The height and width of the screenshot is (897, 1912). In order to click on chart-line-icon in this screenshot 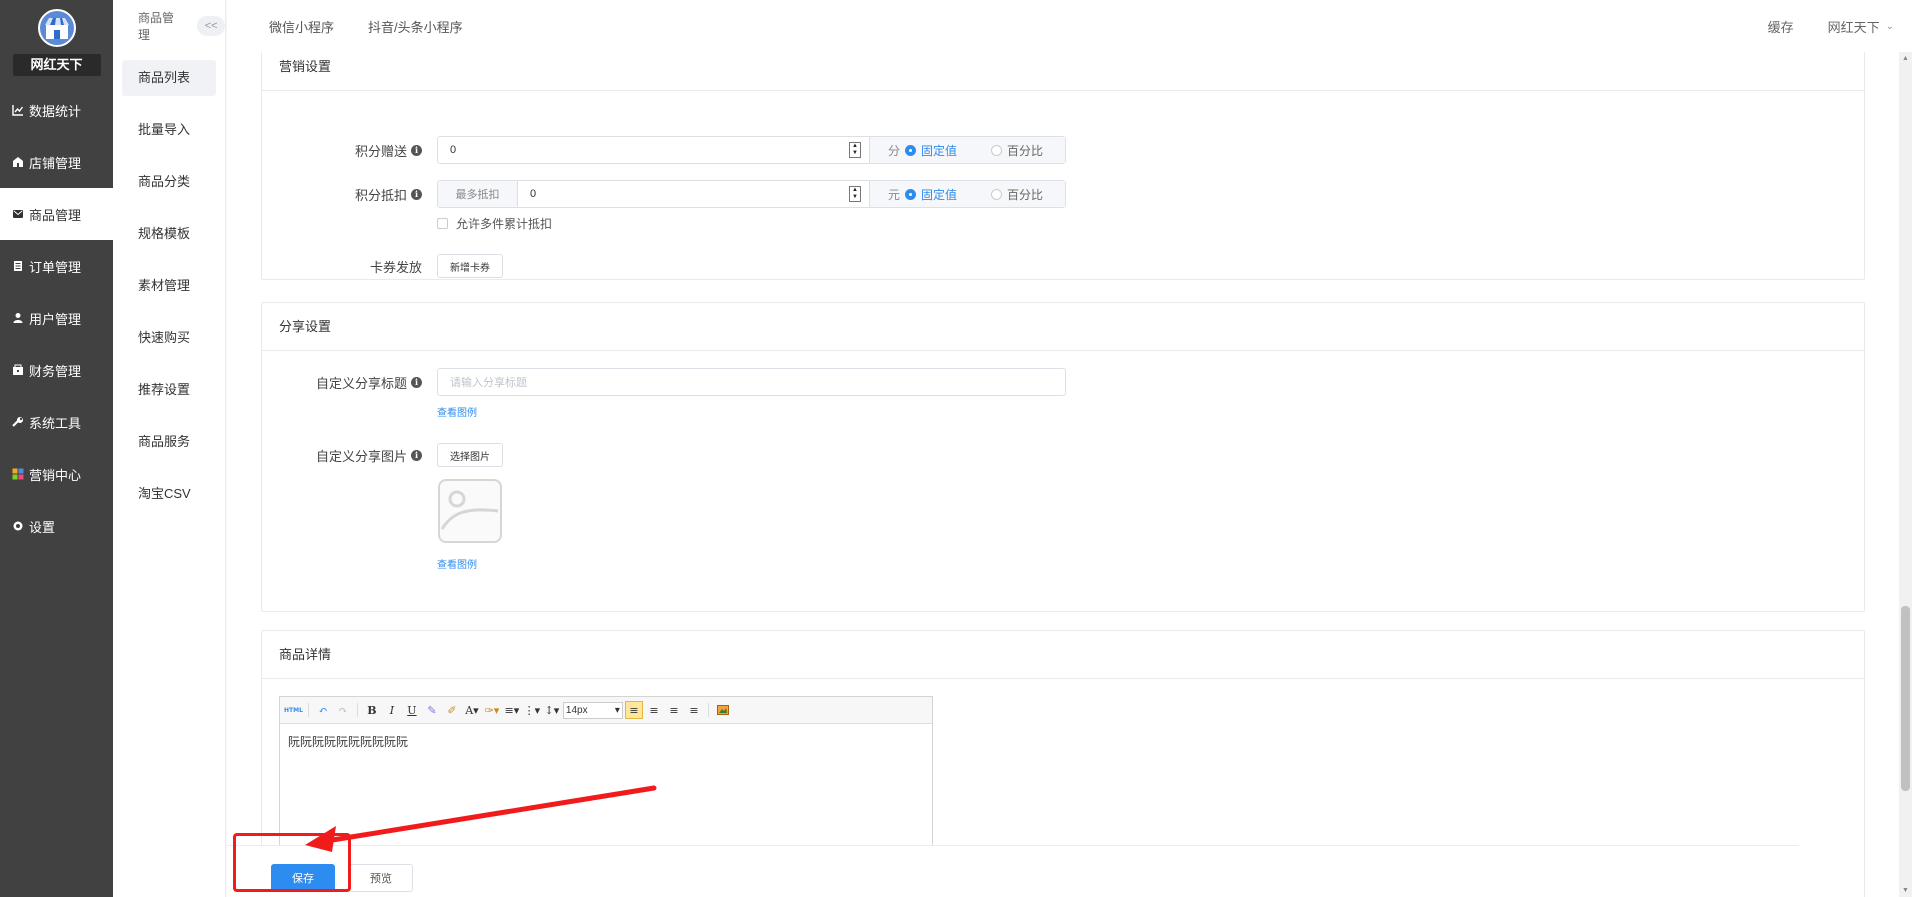, I will do `click(18, 110)`.